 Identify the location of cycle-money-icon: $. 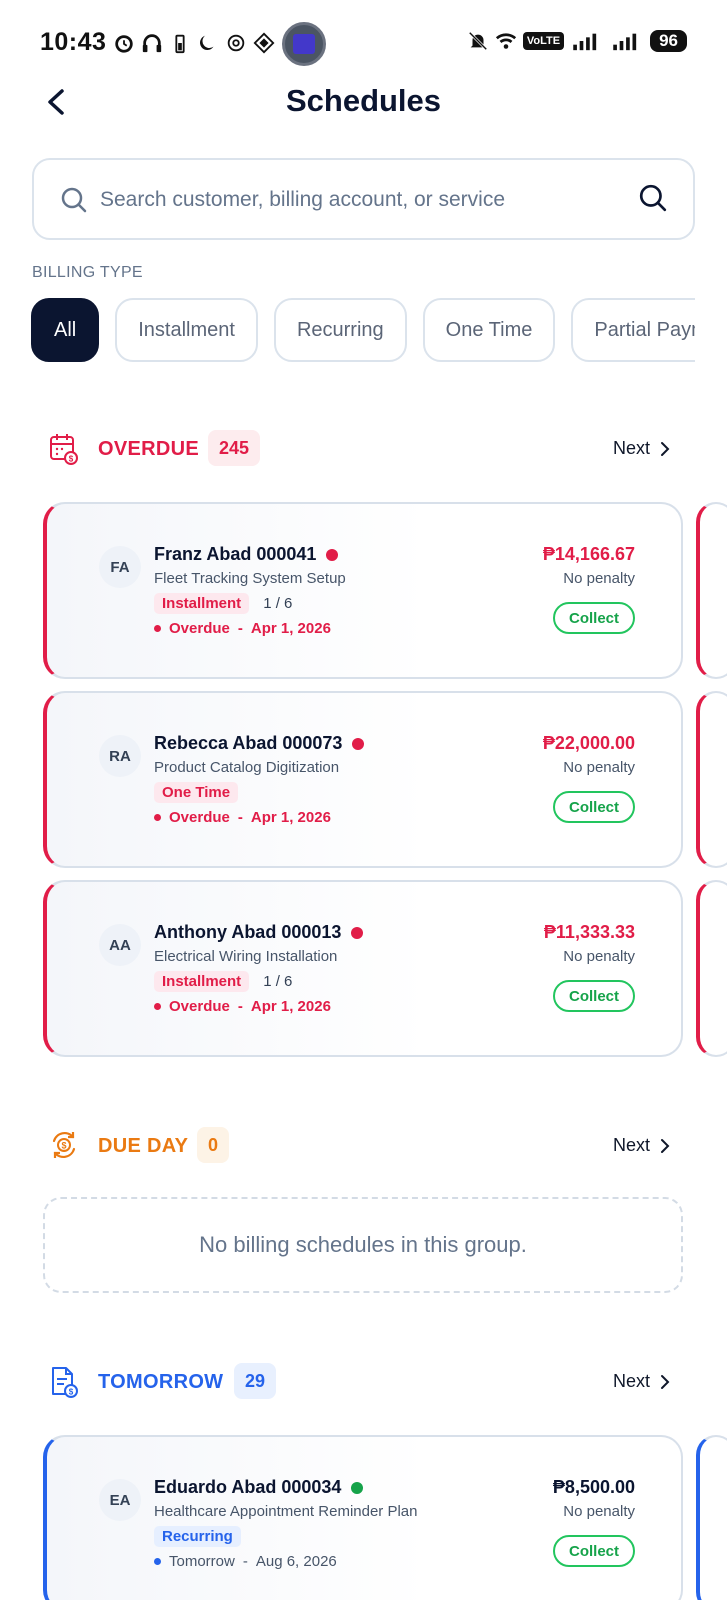
(64, 1145).